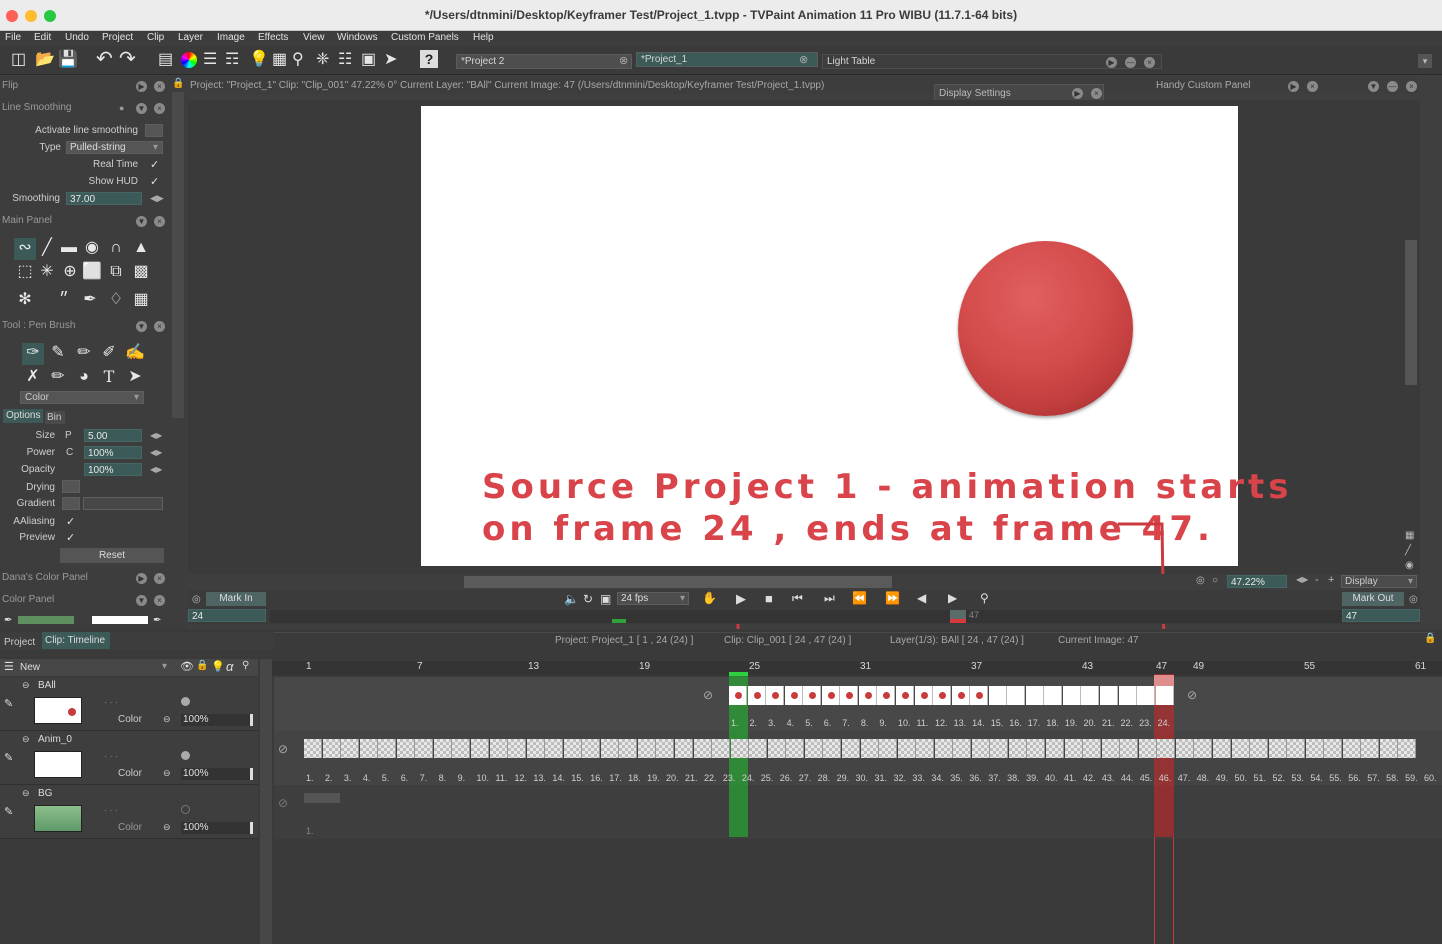  I want to click on crayon-brush-icon: ✏, so click(84, 353).